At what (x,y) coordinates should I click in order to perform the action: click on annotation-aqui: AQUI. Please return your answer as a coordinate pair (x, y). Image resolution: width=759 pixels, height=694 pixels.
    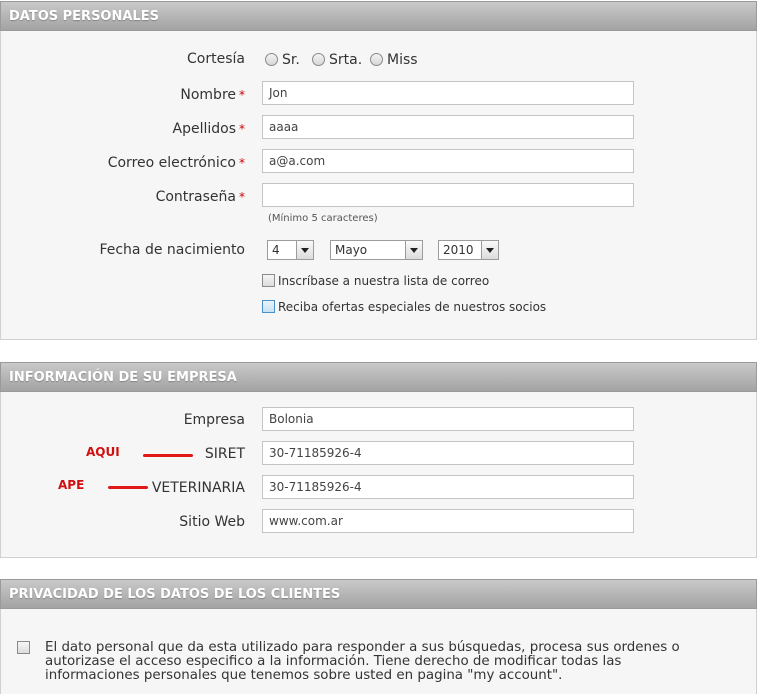
    Looking at the image, I should click on (103, 452).